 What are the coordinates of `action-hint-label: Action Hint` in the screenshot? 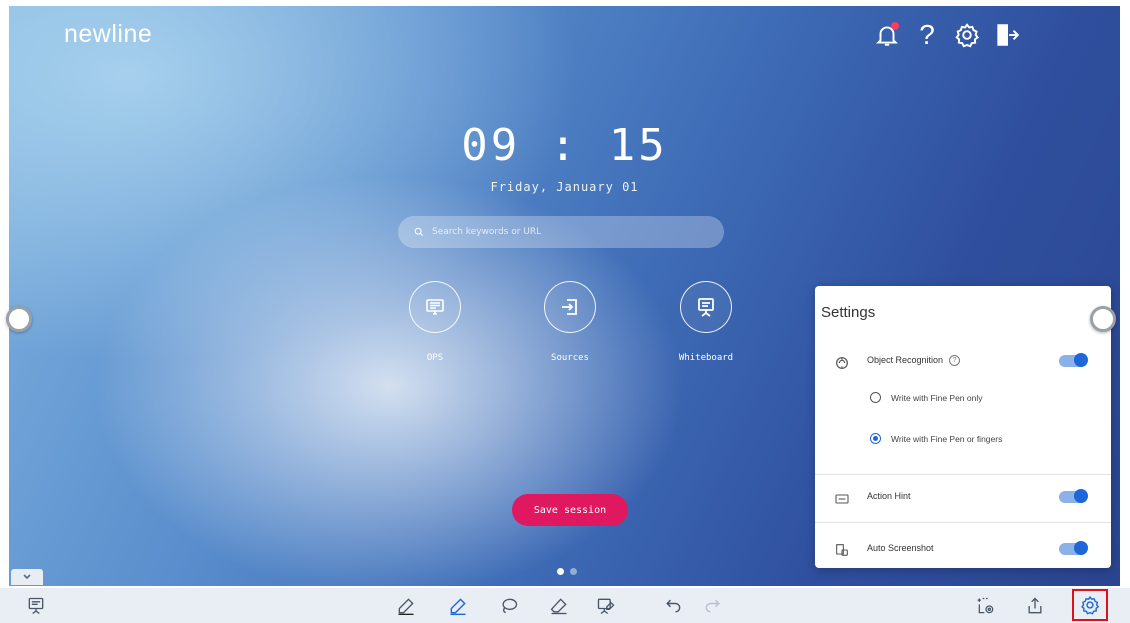 It's located at (889, 496).